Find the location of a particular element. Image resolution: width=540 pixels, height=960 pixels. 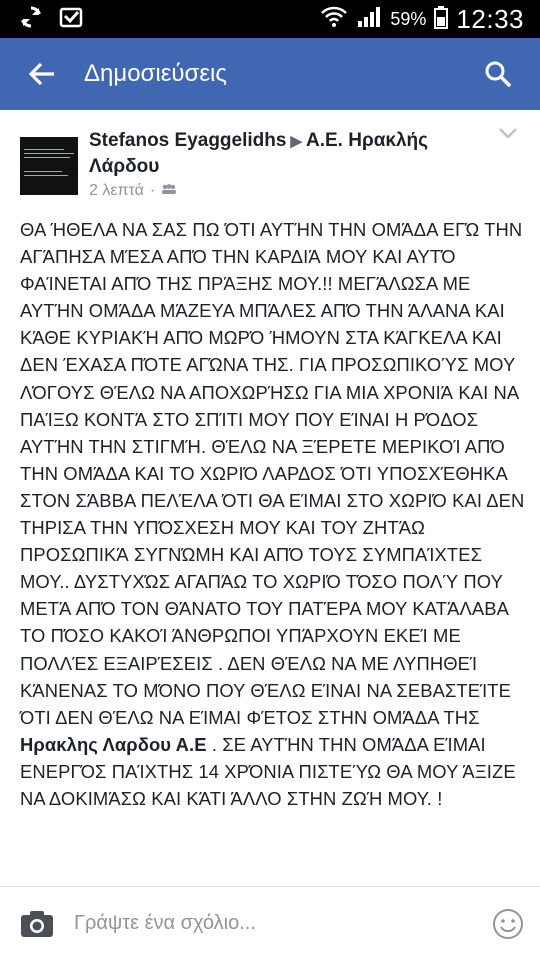

search-button is located at coordinates (498, 74).